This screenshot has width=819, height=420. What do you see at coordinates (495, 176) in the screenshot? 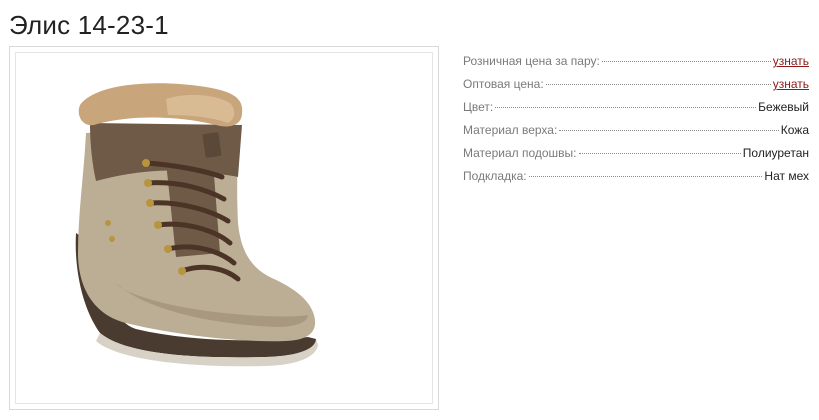
I see `spec-label: Подкладка:` at bounding box center [495, 176].